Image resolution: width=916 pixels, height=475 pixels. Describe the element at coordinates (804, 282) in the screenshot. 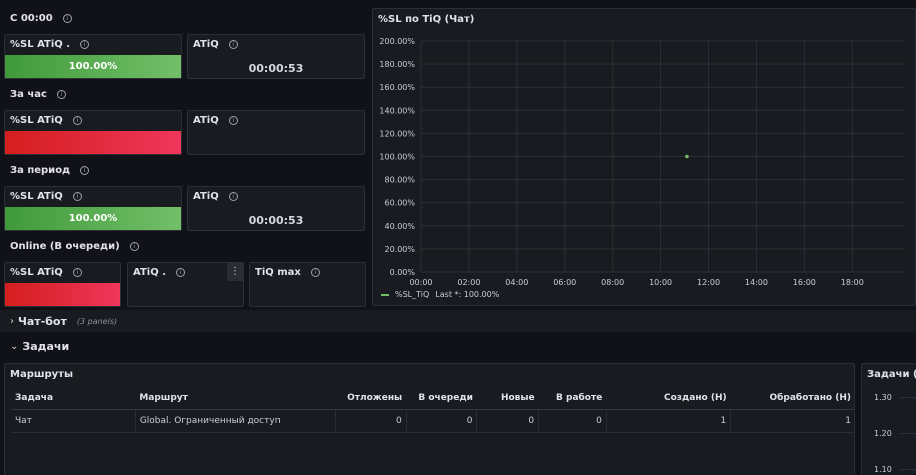

I see `x-tick-label: 16:00` at that location.